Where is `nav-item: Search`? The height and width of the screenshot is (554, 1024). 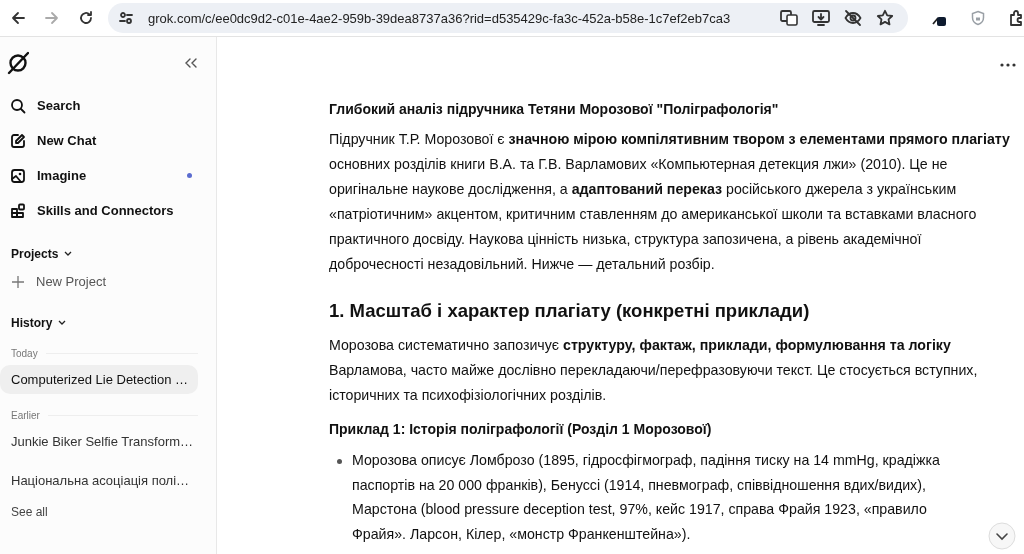 nav-item: Search is located at coordinates (99, 105).